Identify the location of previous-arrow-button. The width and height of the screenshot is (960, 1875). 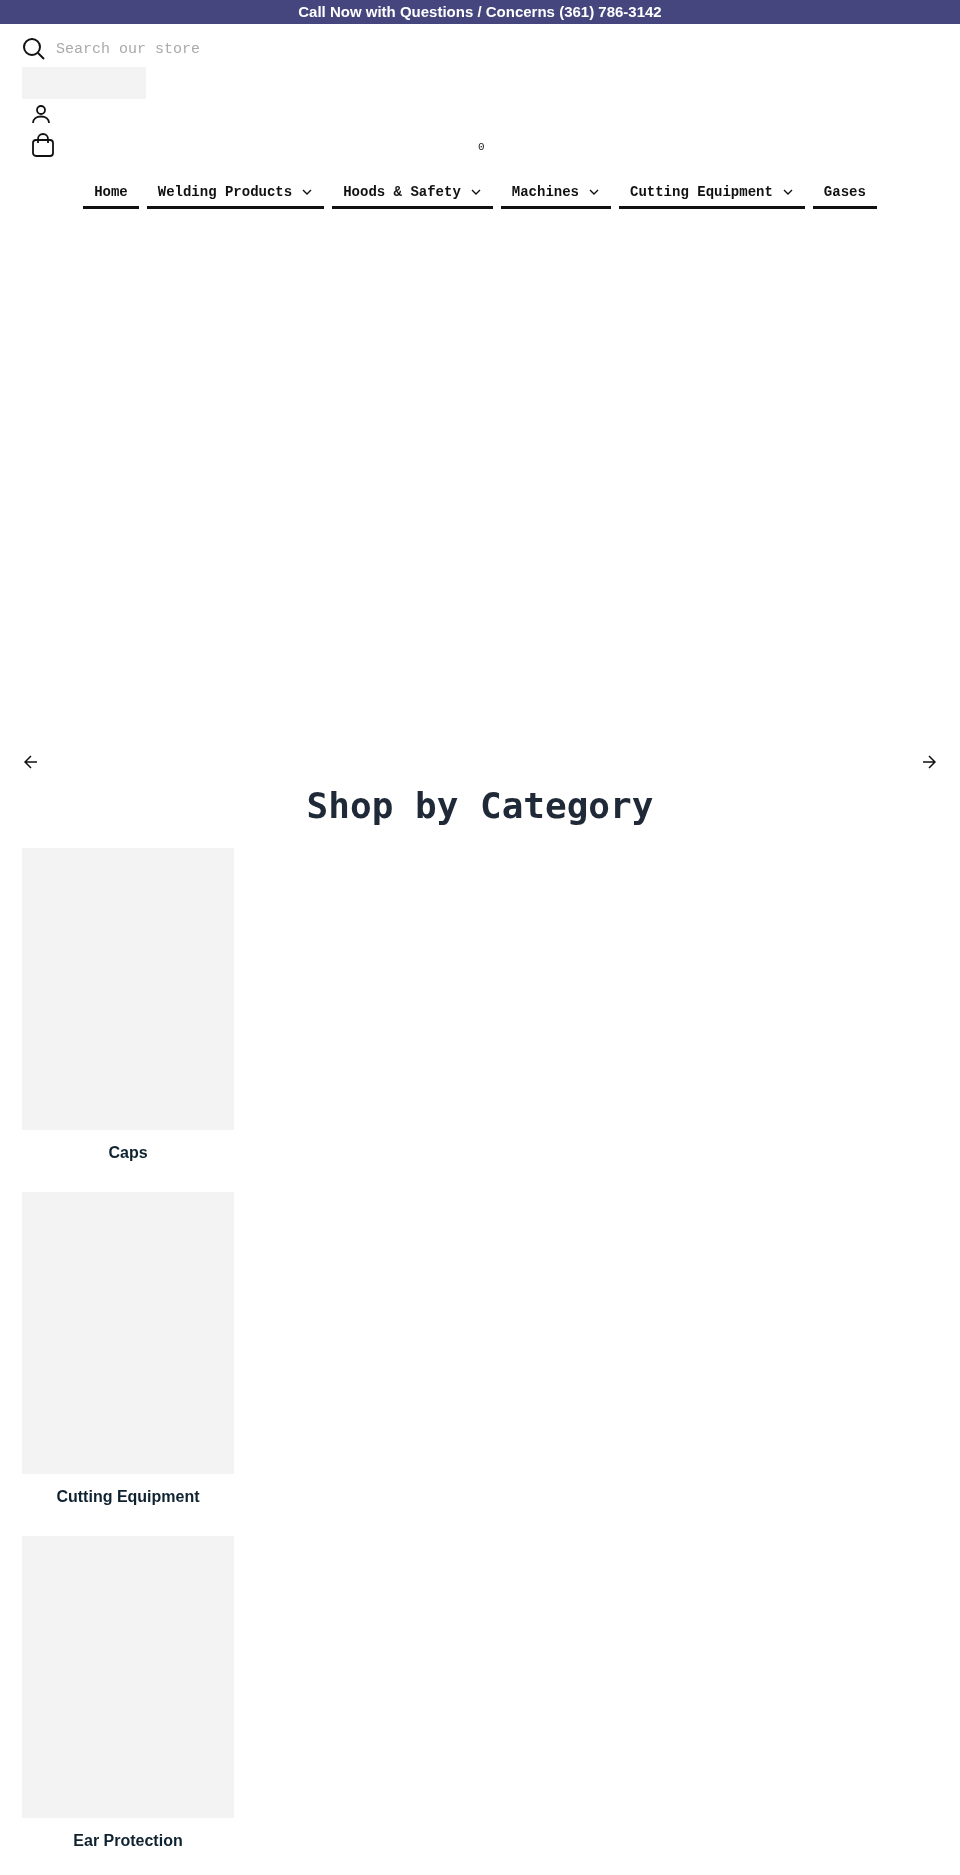
(31, 762).